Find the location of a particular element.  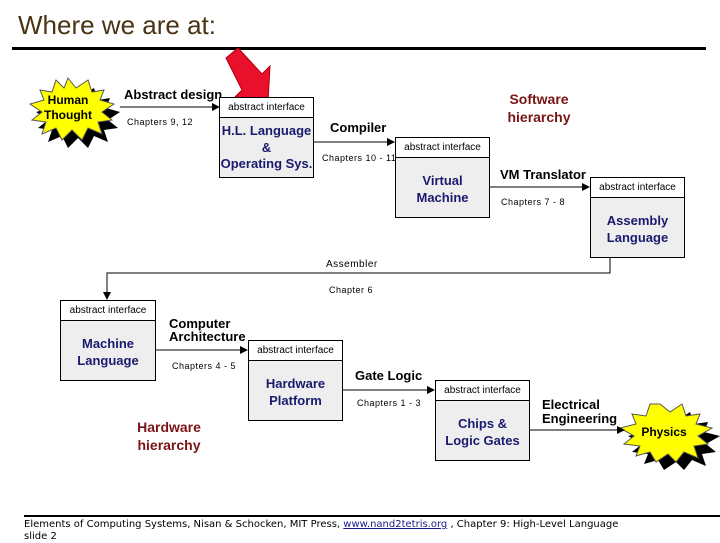

box-line: Chips & is located at coordinates (482, 423).